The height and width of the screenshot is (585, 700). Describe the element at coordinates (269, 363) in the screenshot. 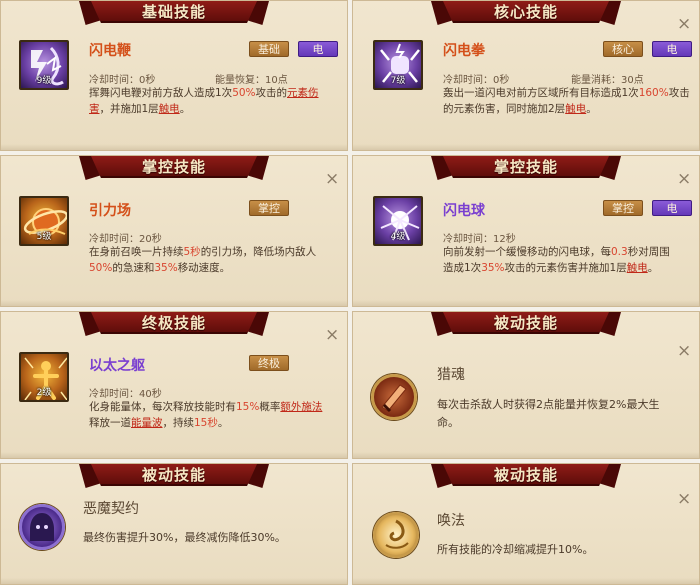

I see `category-tag: 终极` at that location.